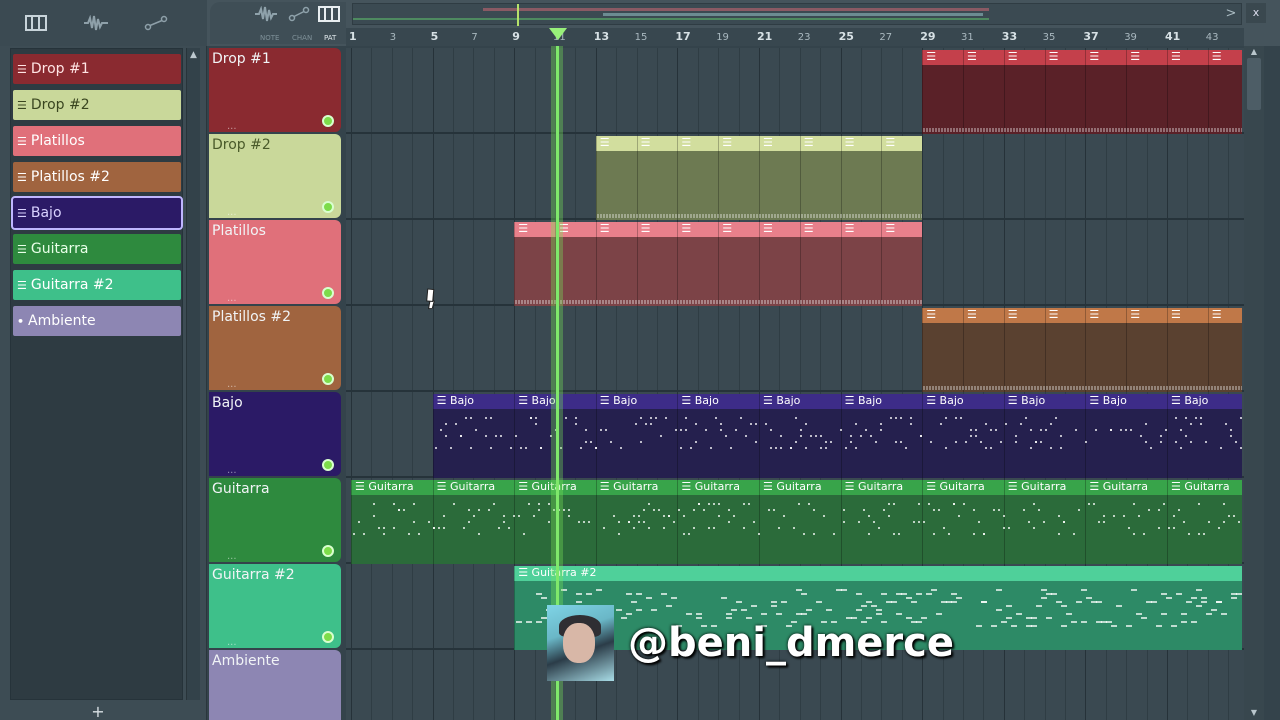 The height and width of the screenshot is (720, 1280). What do you see at coordinates (330, 38) in the screenshot?
I see `pat-label: PAT` at bounding box center [330, 38].